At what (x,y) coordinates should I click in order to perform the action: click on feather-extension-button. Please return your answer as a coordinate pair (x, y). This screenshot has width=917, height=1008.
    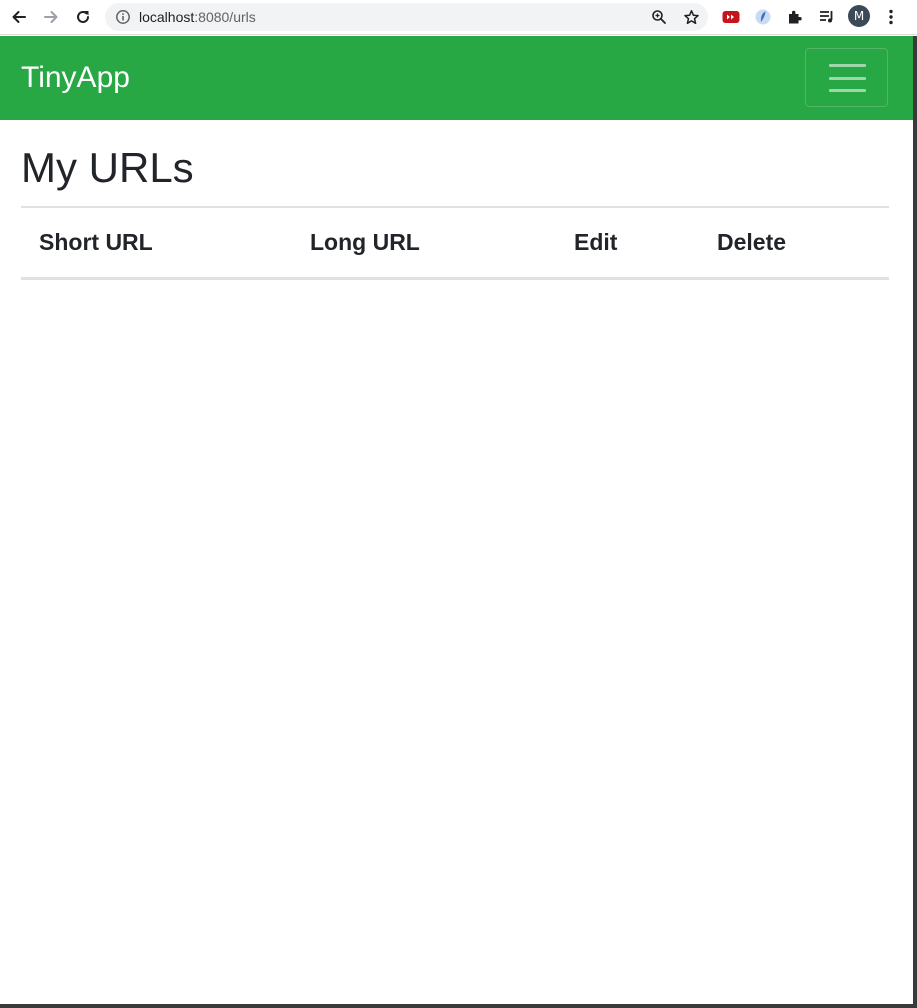
    Looking at the image, I should click on (763, 17).